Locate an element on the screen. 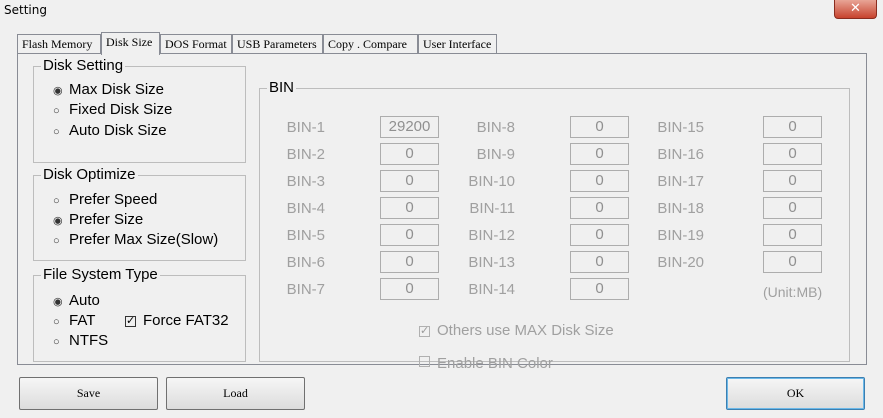 The image size is (883, 418). bin-label: BIN-15 is located at coordinates (680, 127).